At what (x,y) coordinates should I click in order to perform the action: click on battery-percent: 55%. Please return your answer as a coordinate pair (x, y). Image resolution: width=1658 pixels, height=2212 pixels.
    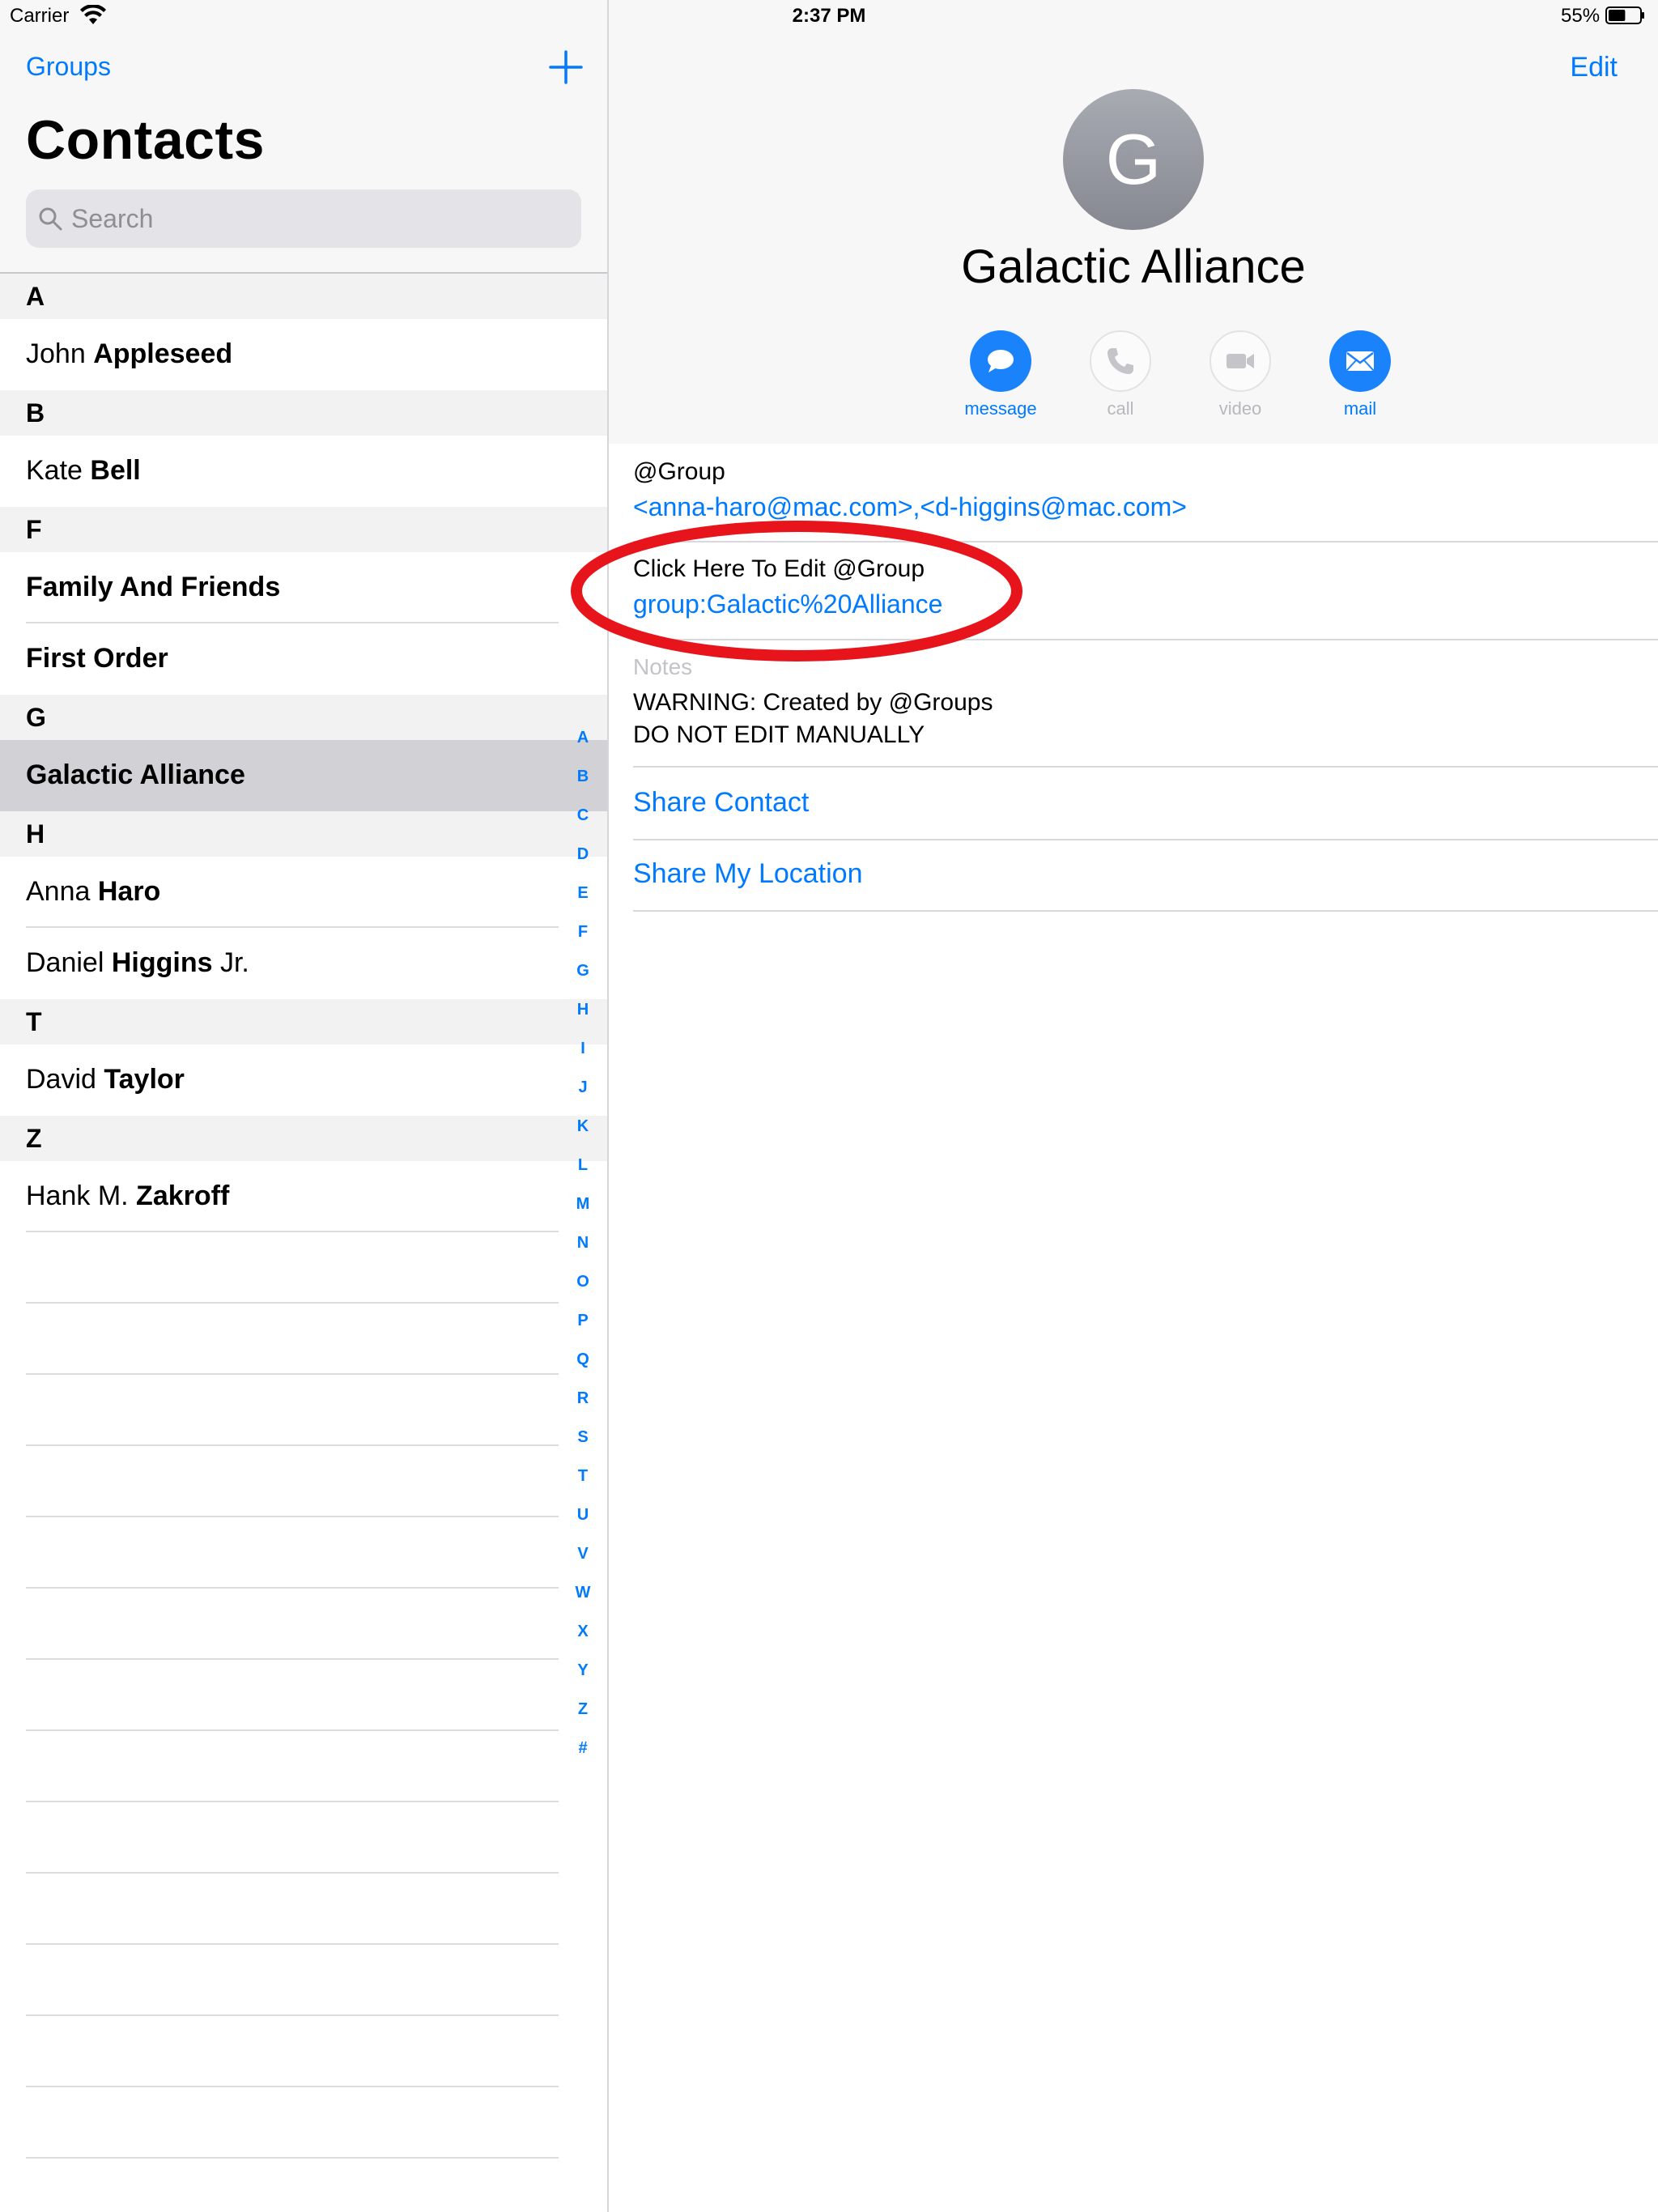
    Looking at the image, I should click on (1581, 16).